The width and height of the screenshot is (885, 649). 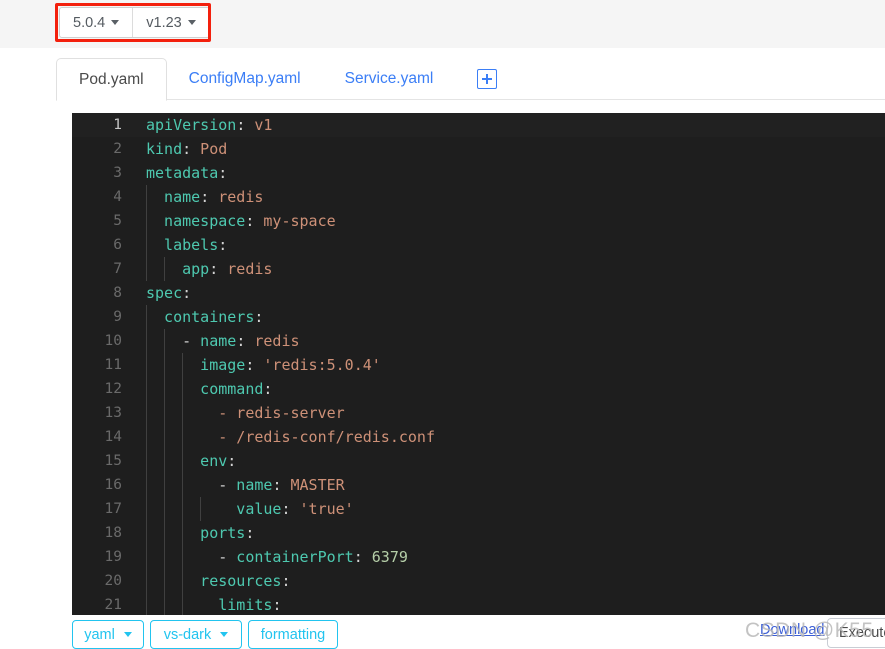 I want to click on version-selector-group: 5.0.4 v1.23, so click(x=134, y=22).